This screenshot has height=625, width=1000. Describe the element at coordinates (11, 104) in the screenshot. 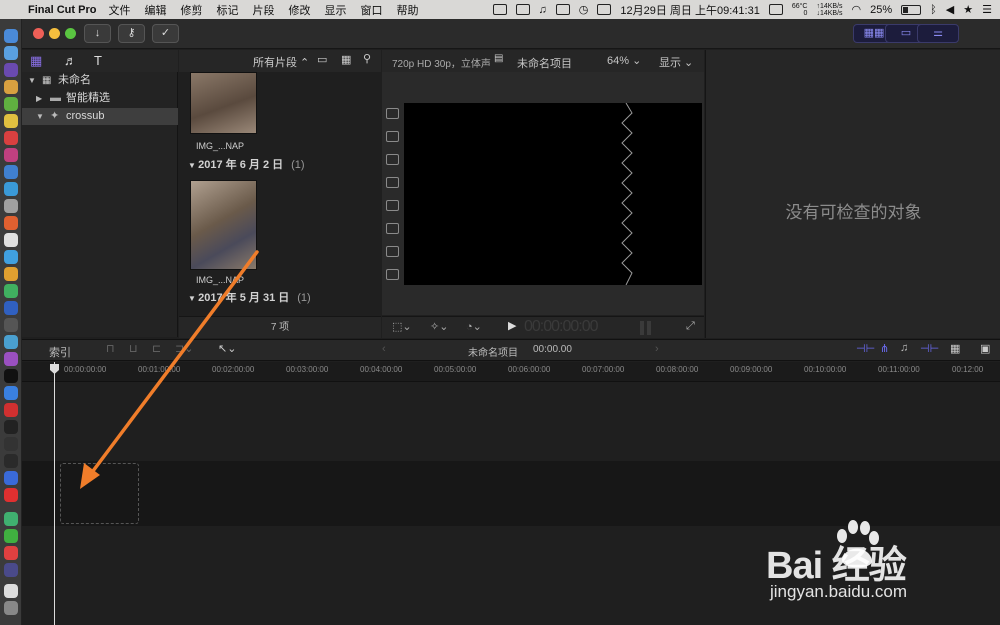

I see `android-icon` at that location.